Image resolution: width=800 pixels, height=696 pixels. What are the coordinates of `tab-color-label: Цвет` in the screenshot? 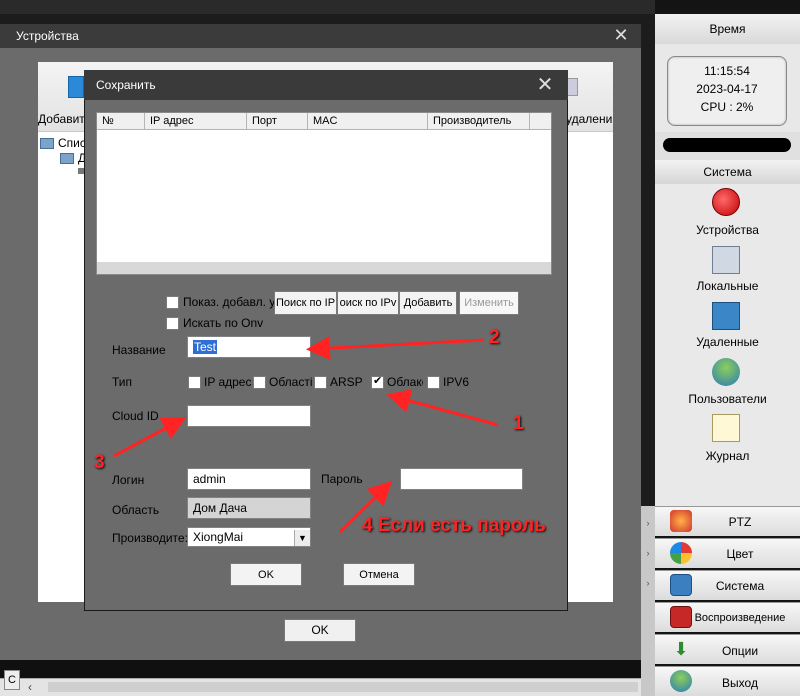 It's located at (740, 554).